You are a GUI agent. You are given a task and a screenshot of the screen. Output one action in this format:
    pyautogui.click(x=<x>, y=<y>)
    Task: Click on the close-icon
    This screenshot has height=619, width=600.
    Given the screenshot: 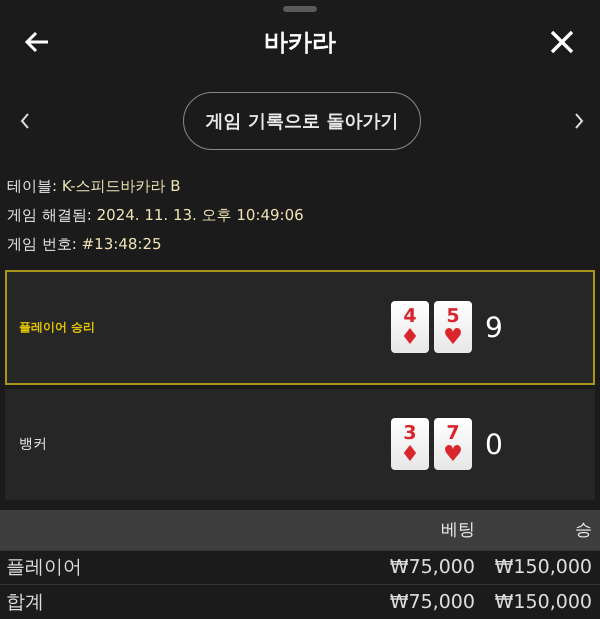 What is the action you would take?
    pyautogui.click(x=562, y=42)
    